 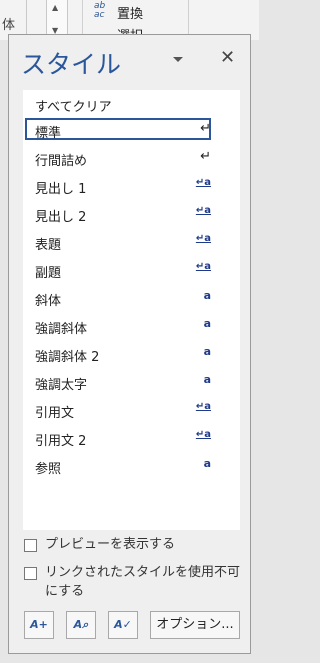 I want to click on disable-linked-styles-label-line1: リンクされたスタイルを使用不可, so click(x=143, y=572).